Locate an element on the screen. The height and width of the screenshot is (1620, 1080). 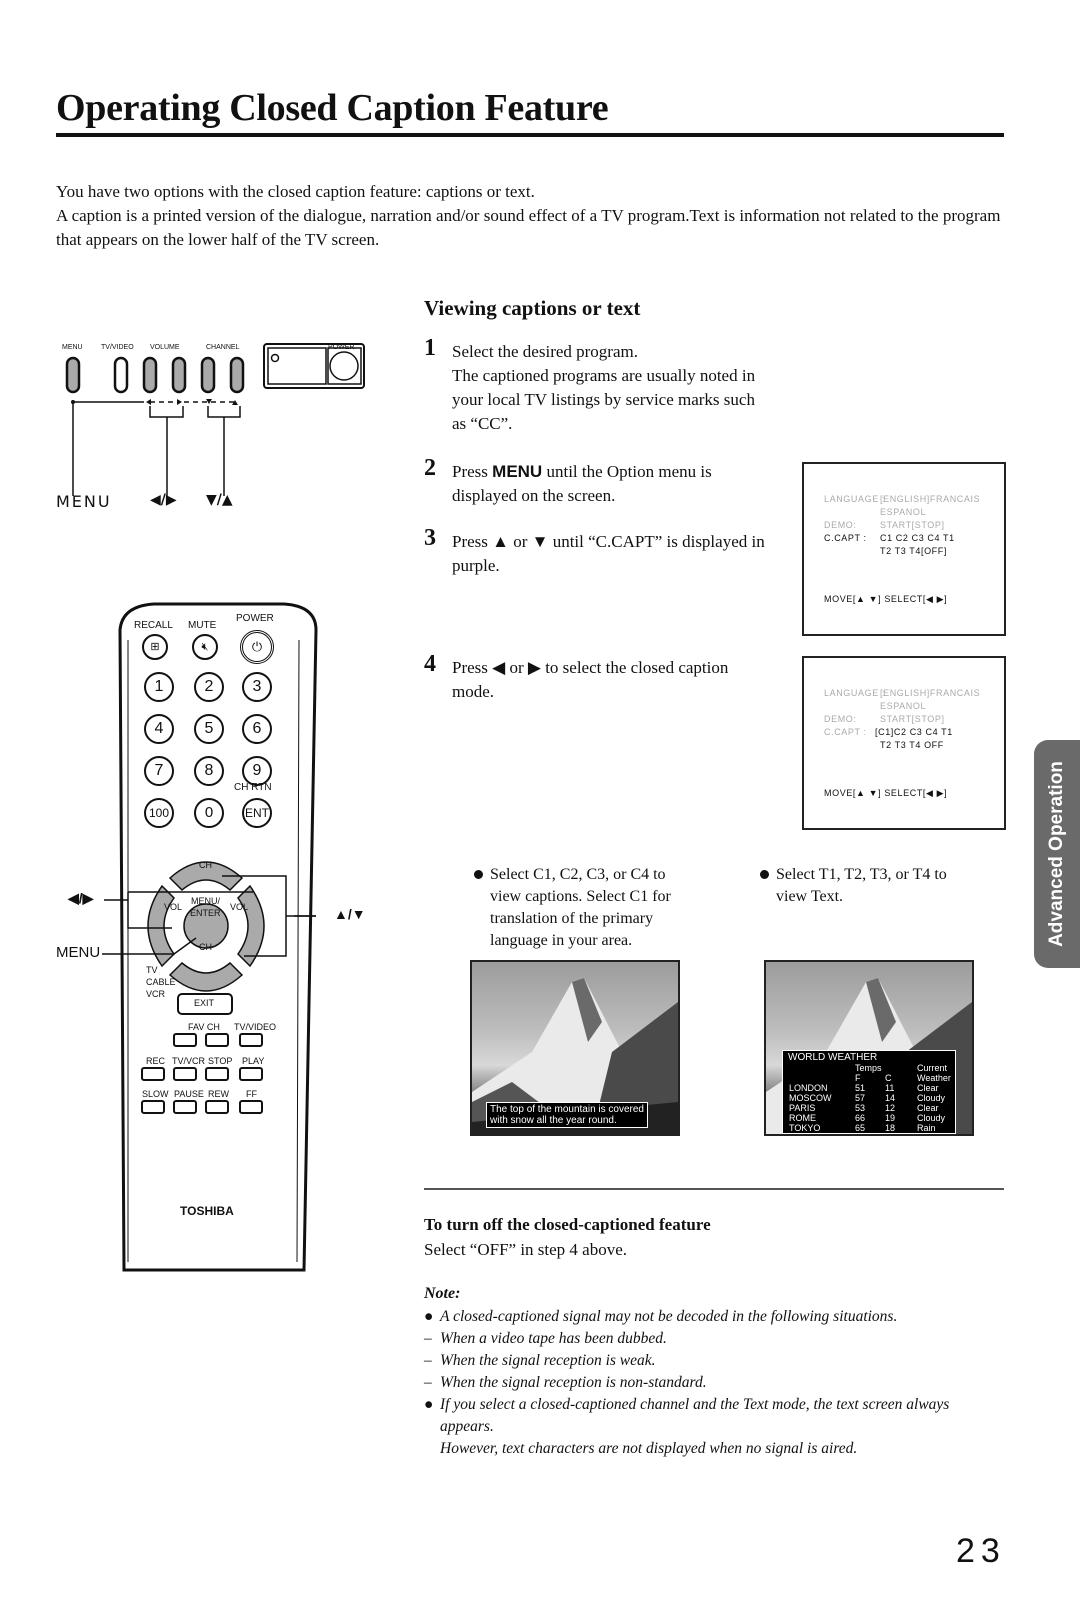
digit-button-5: 5 is located at coordinates (209, 729).